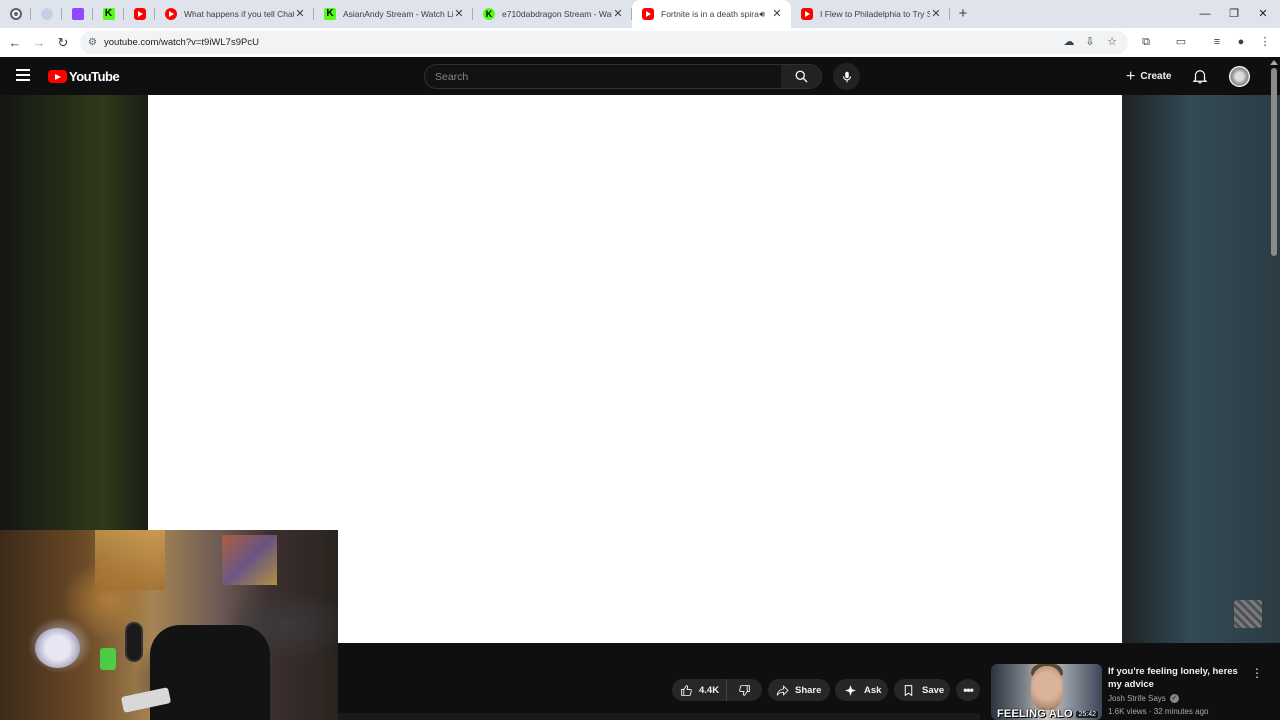 The width and height of the screenshot is (1280, 720). Describe the element at coordinates (1241, 42) in the screenshot. I see `profile-icon: ●` at that location.